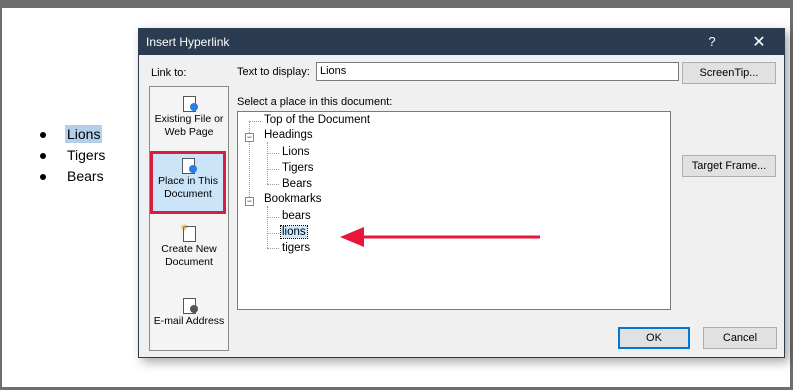 This screenshot has height=390, width=793. I want to click on text-to-display-label: Text to display:, so click(273, 72).